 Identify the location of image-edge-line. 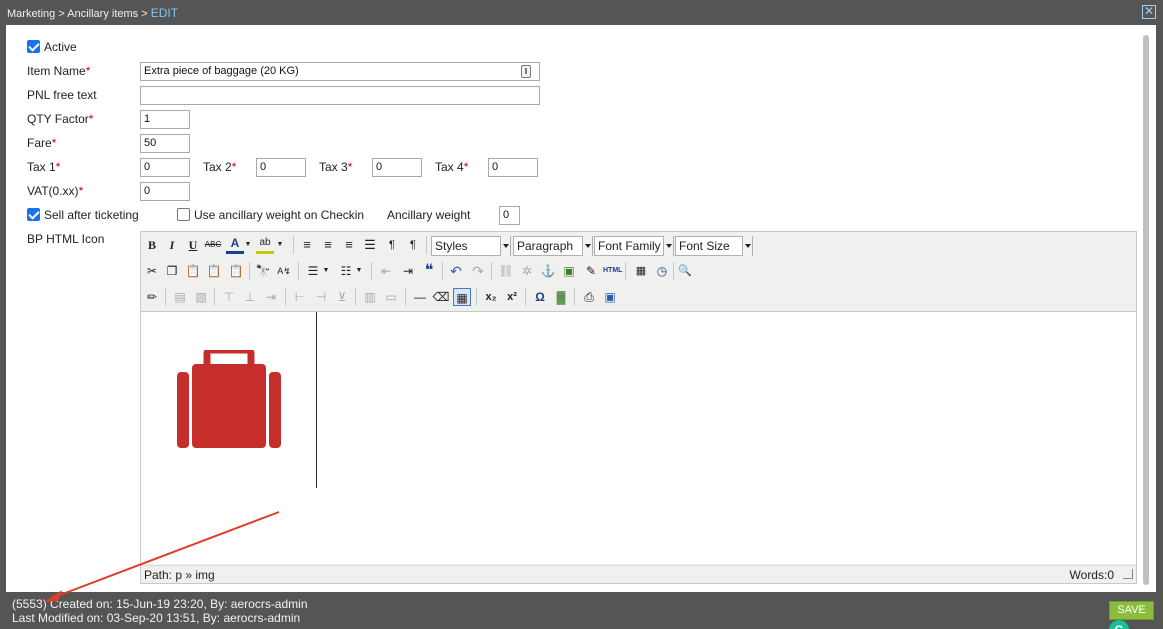
(316, 400).